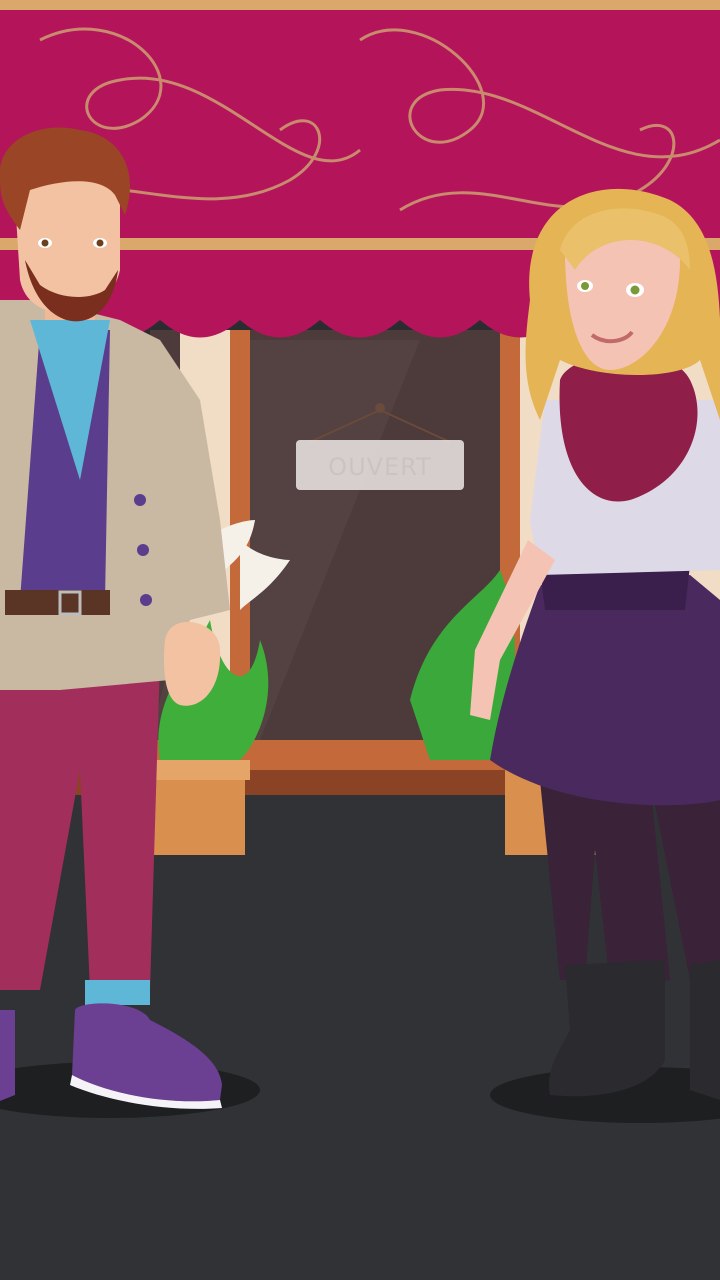 This screenshot has height=1280, width=720. I want to click on man-belt, so click(57, 602).